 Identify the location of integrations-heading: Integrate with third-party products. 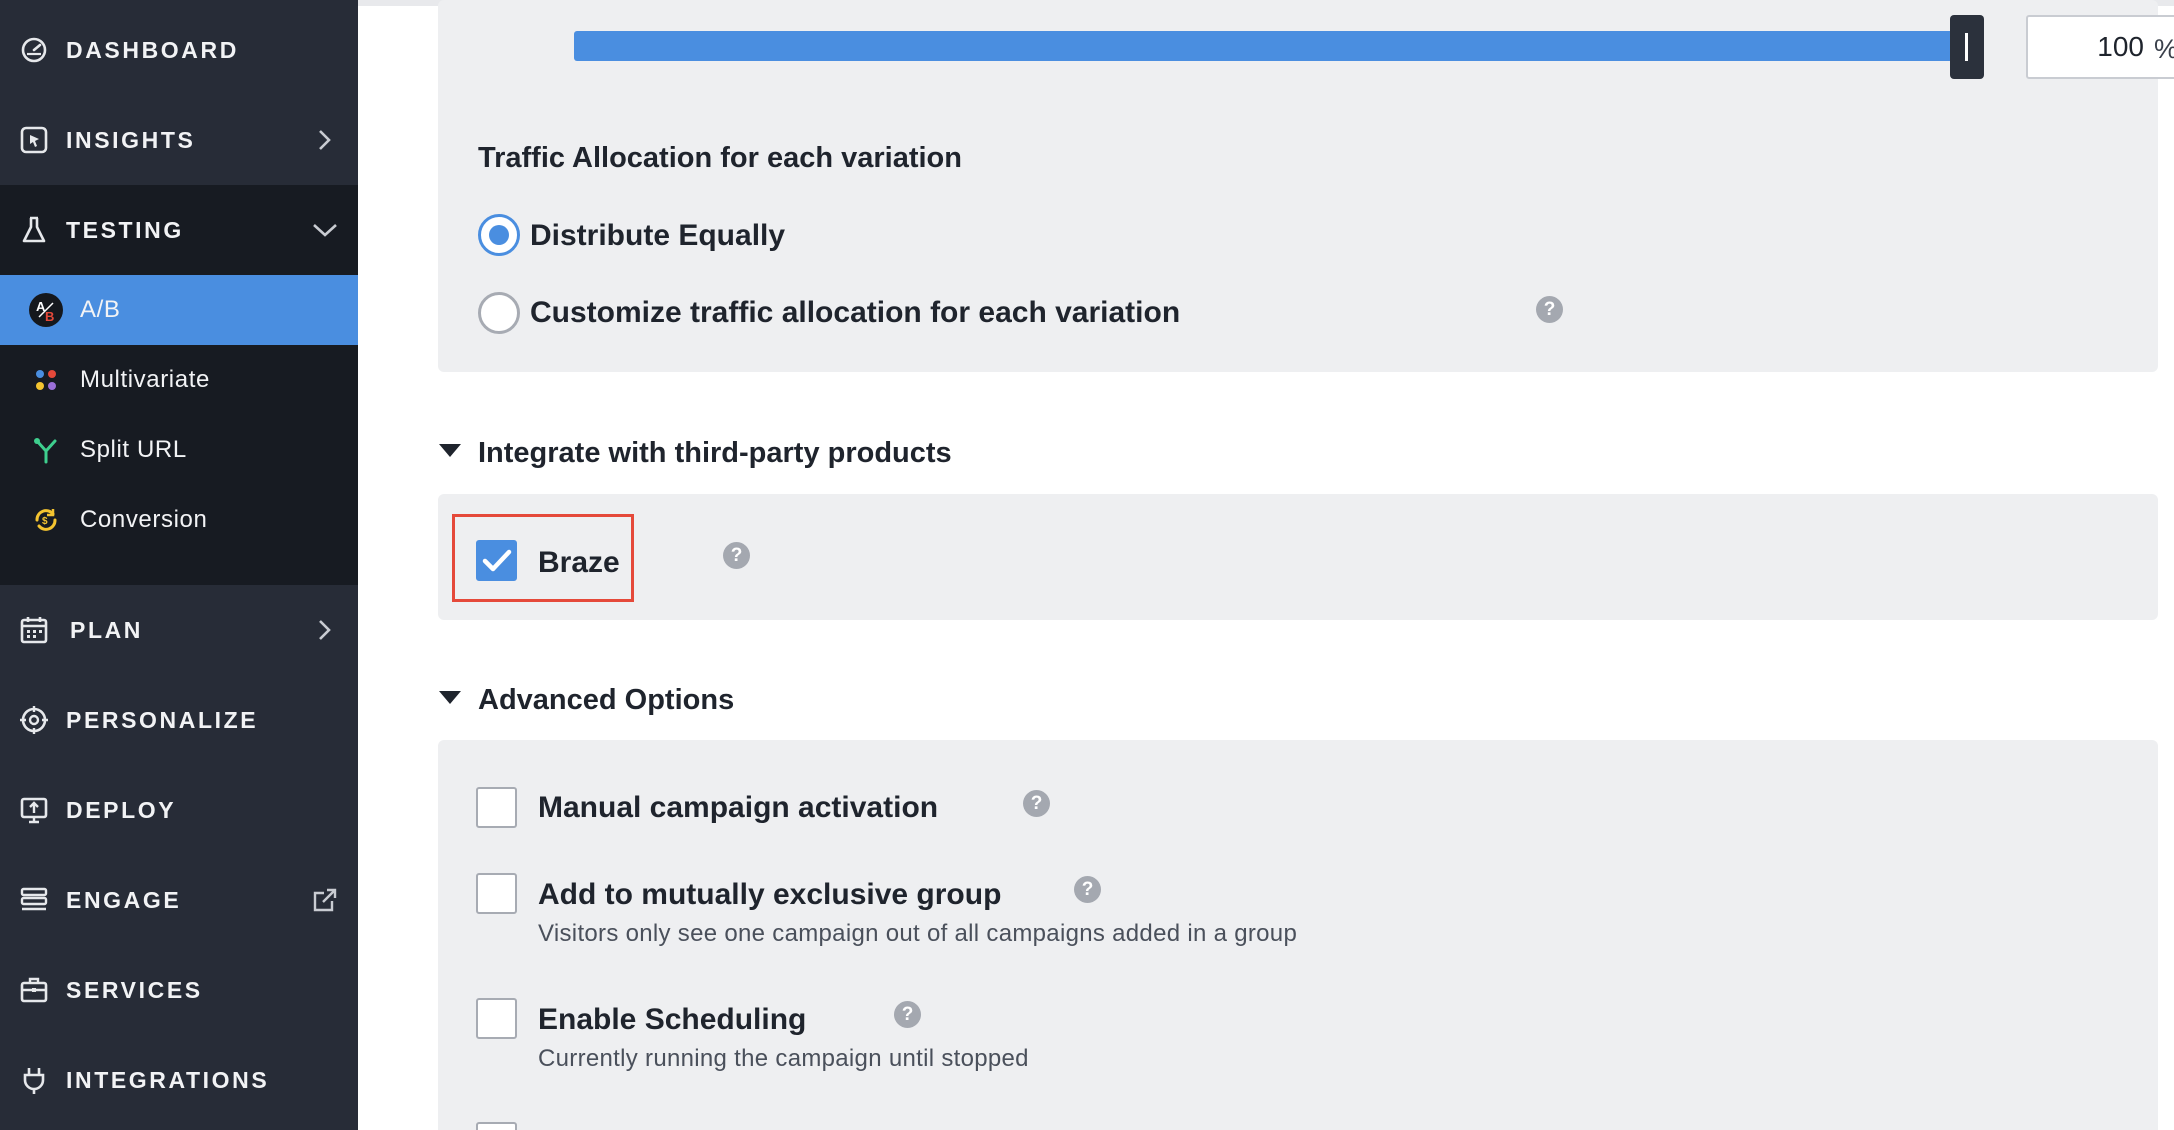
(715, 453).